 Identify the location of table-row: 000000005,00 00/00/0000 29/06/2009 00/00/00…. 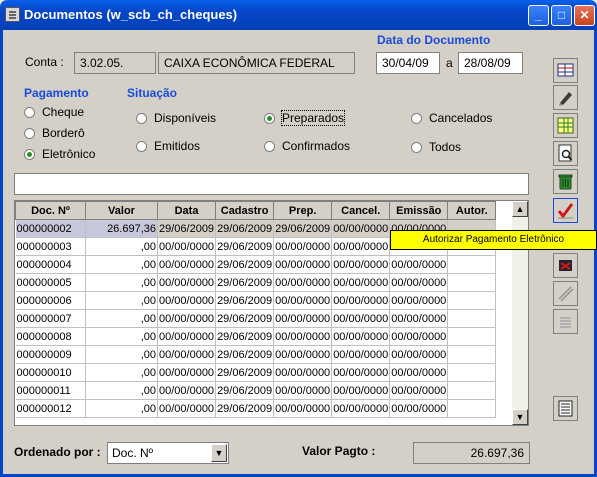
(256, 282).